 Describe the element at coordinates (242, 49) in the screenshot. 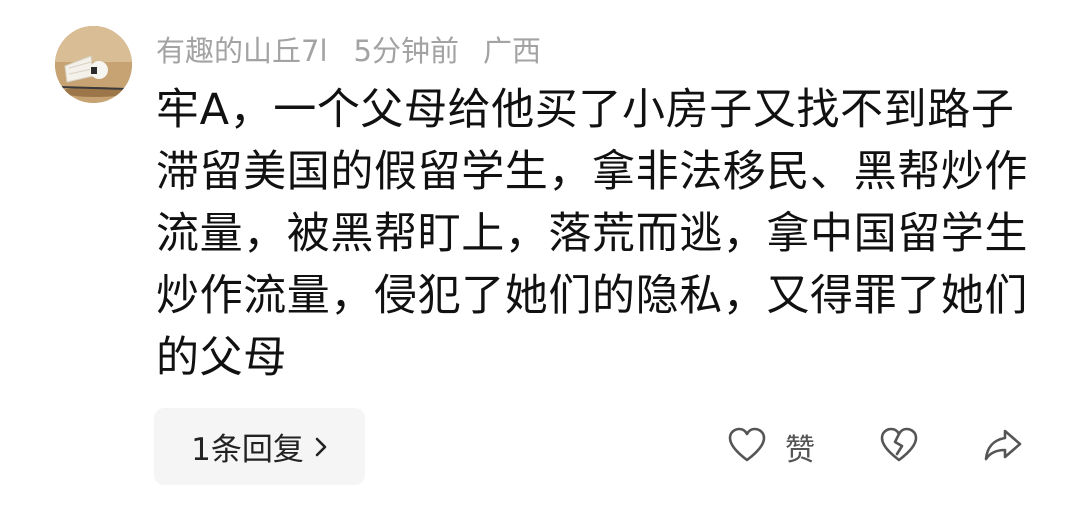

I see `username: 有趣的山丘7l` at that location.